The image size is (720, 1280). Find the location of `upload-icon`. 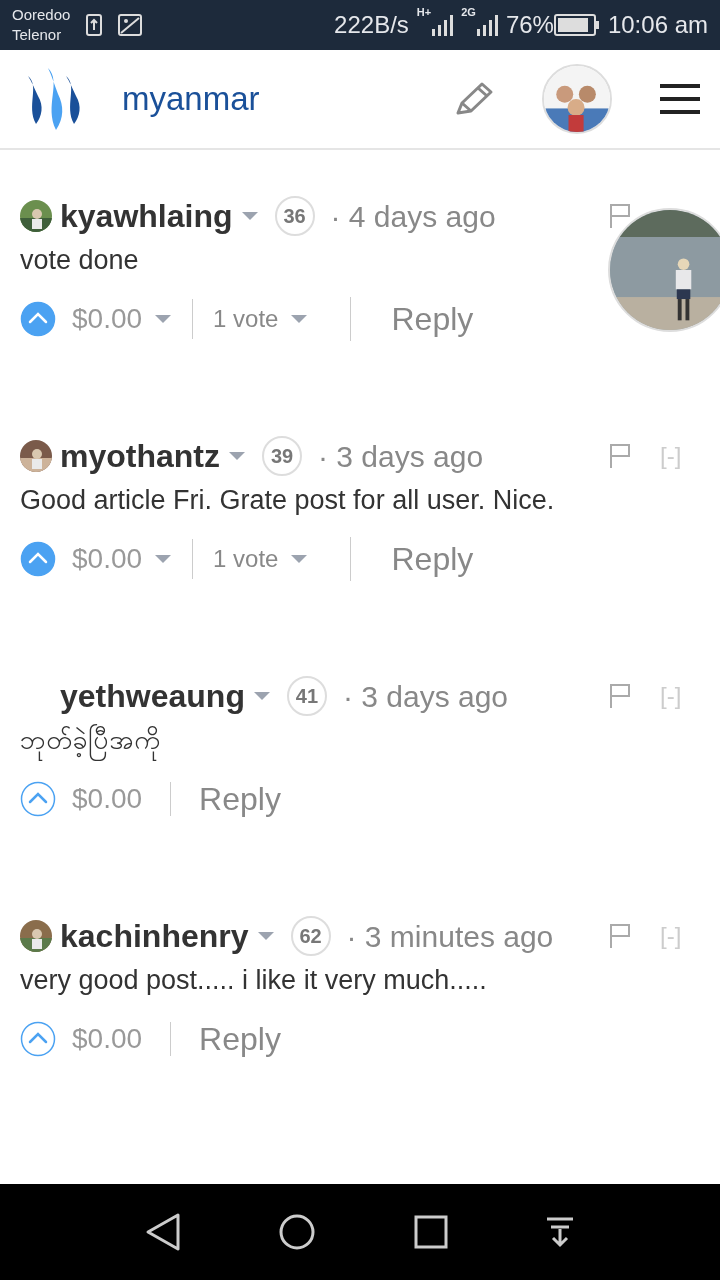

upload-icon is located at coordinates (94, 25).